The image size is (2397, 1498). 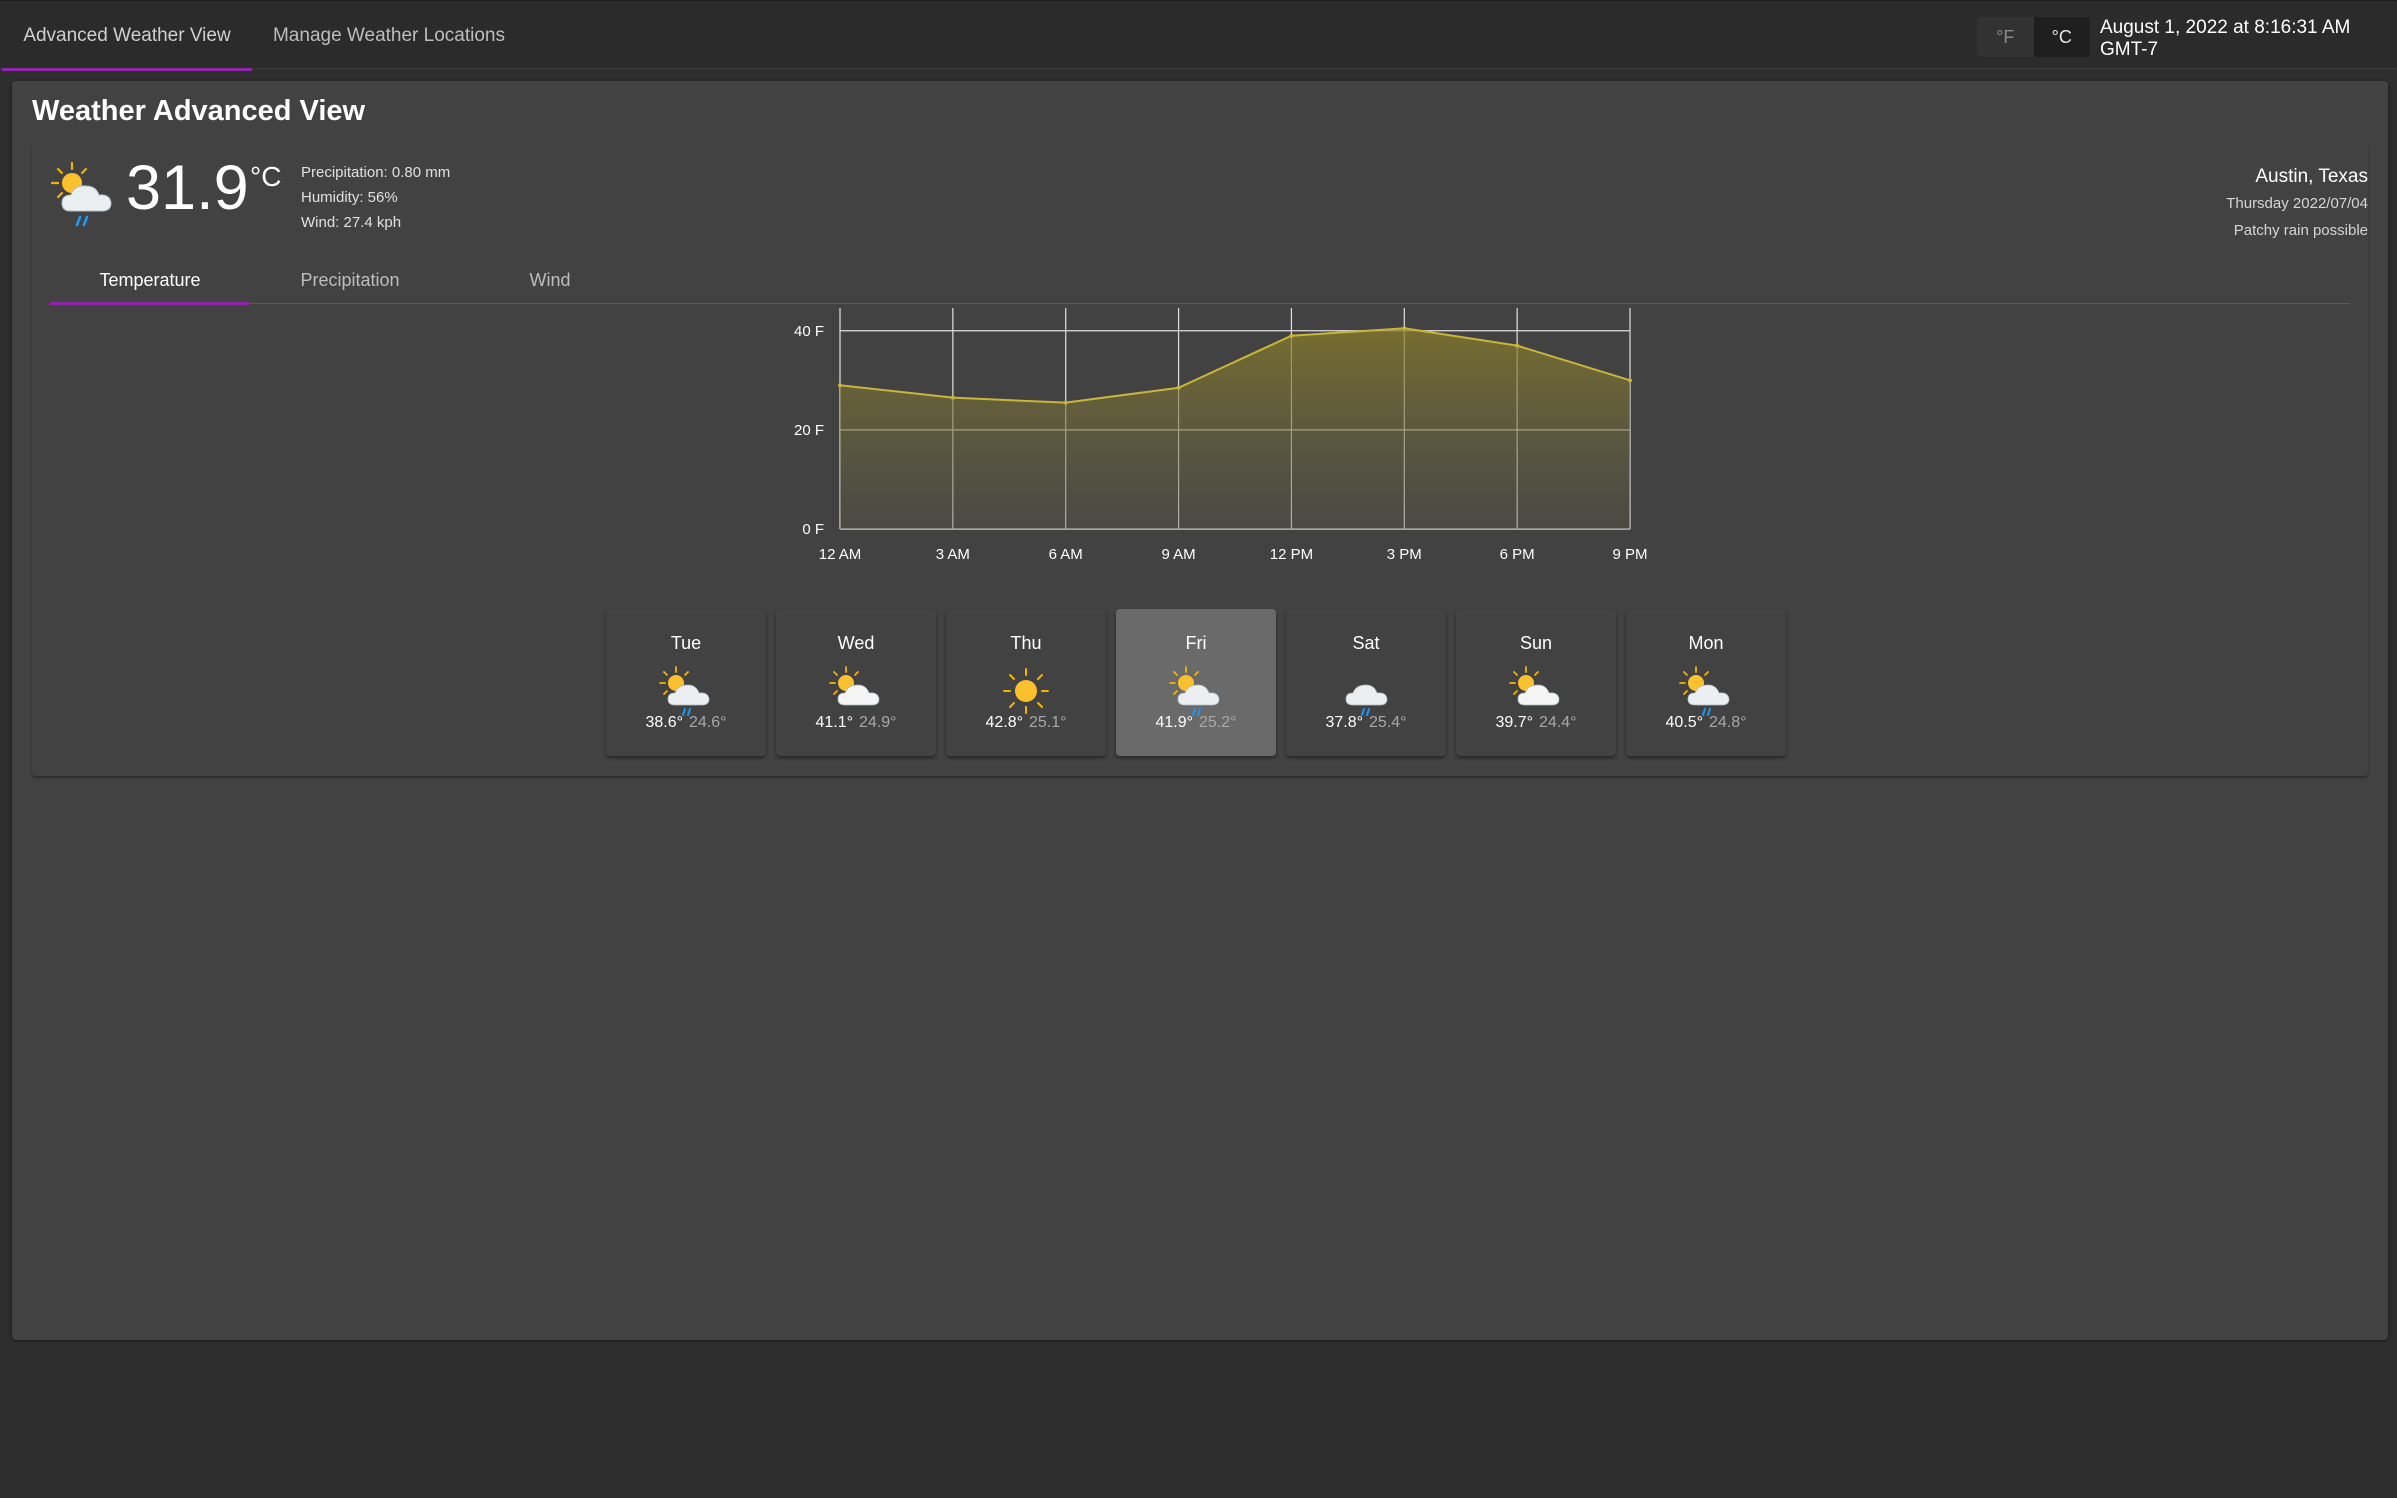 I want to click on location-condition: Patchy rain possible, so click(x=2300, y=230).